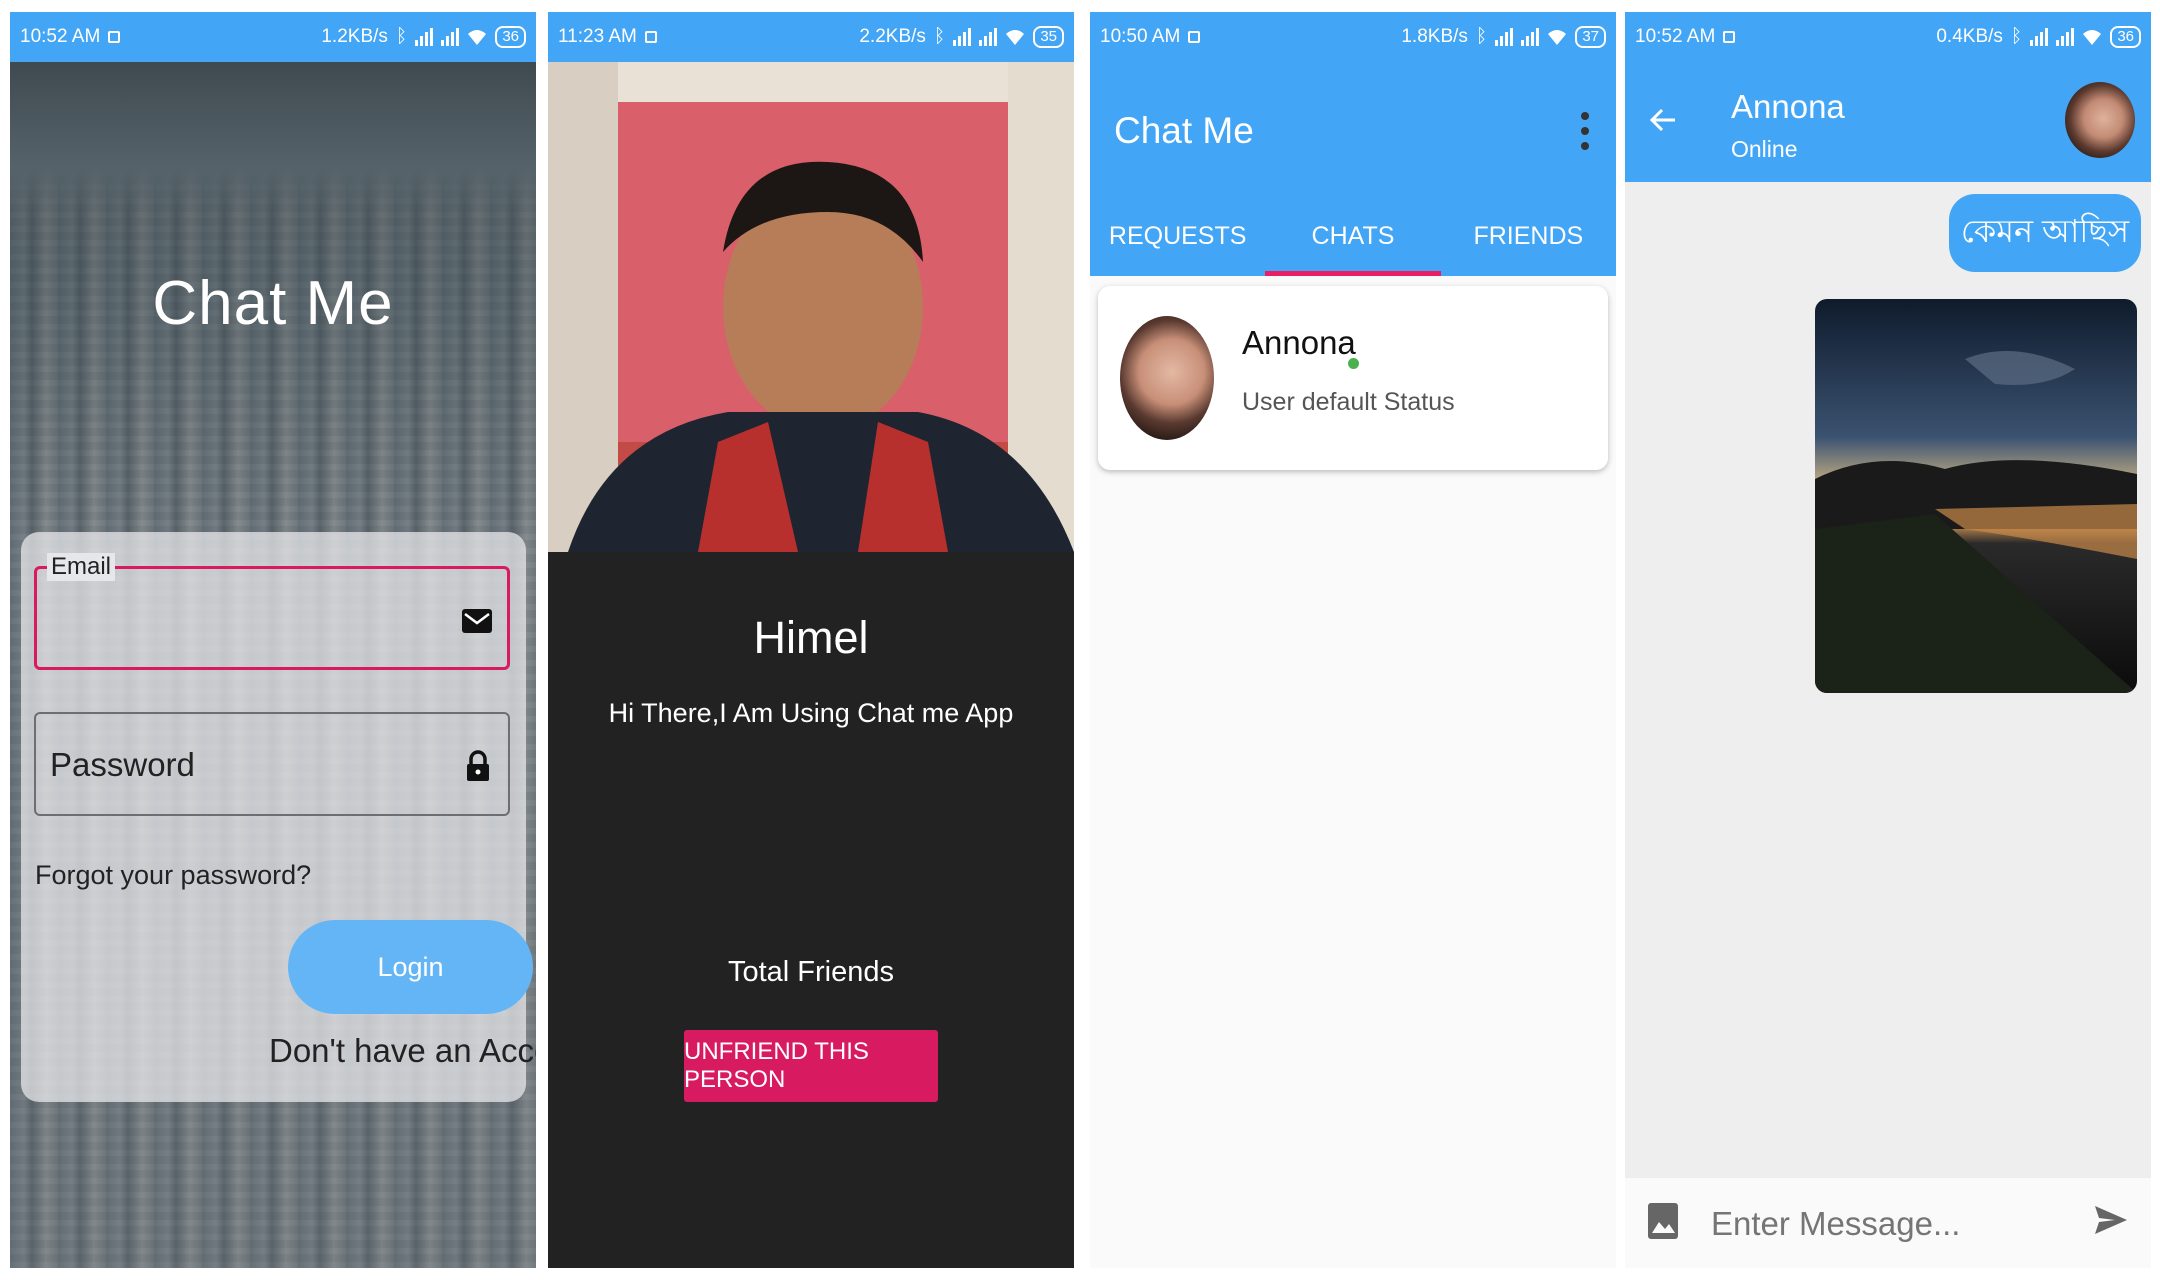 Image resolution: width=2160 pixels, height=1280 pixels. What do you see at coordinates (1348, 402) in the screenshot?
I see `chat-contact-status: User default Status` at bounding box center [1348, 402].